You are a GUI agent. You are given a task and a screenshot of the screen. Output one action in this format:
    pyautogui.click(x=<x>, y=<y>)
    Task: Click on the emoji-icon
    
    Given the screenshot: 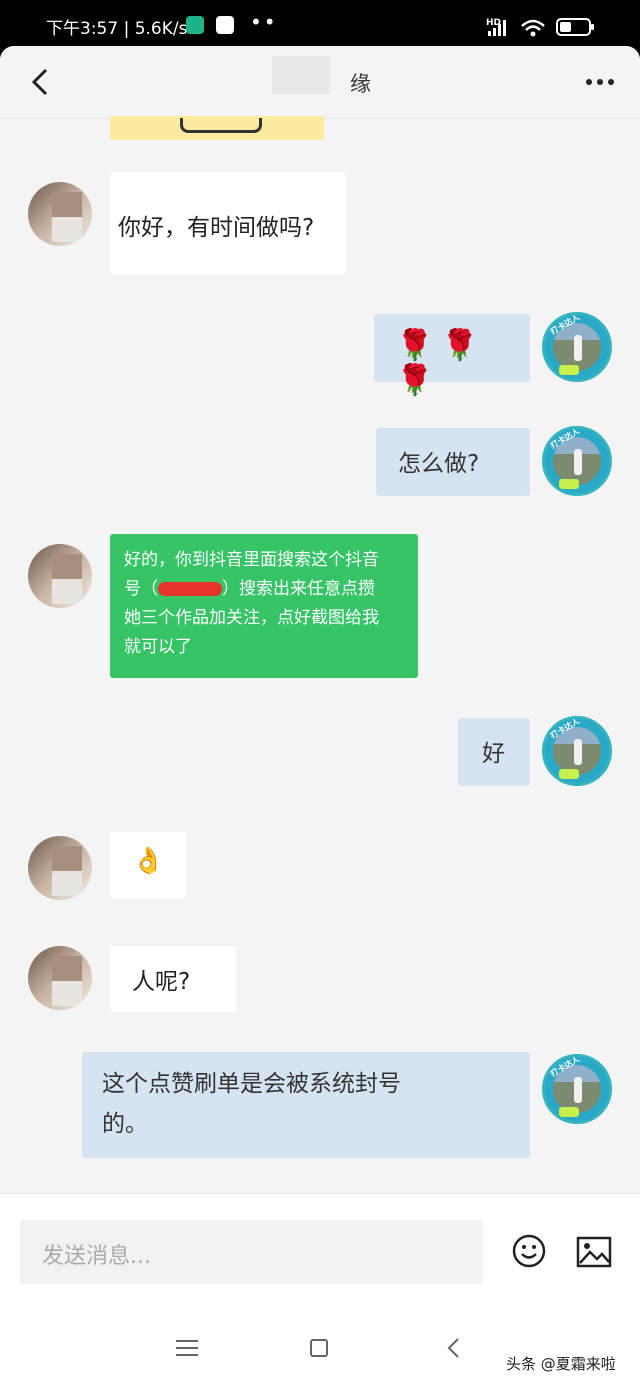 What is the action you would take?
    pyautogui.click(x=529, y=1251)
    